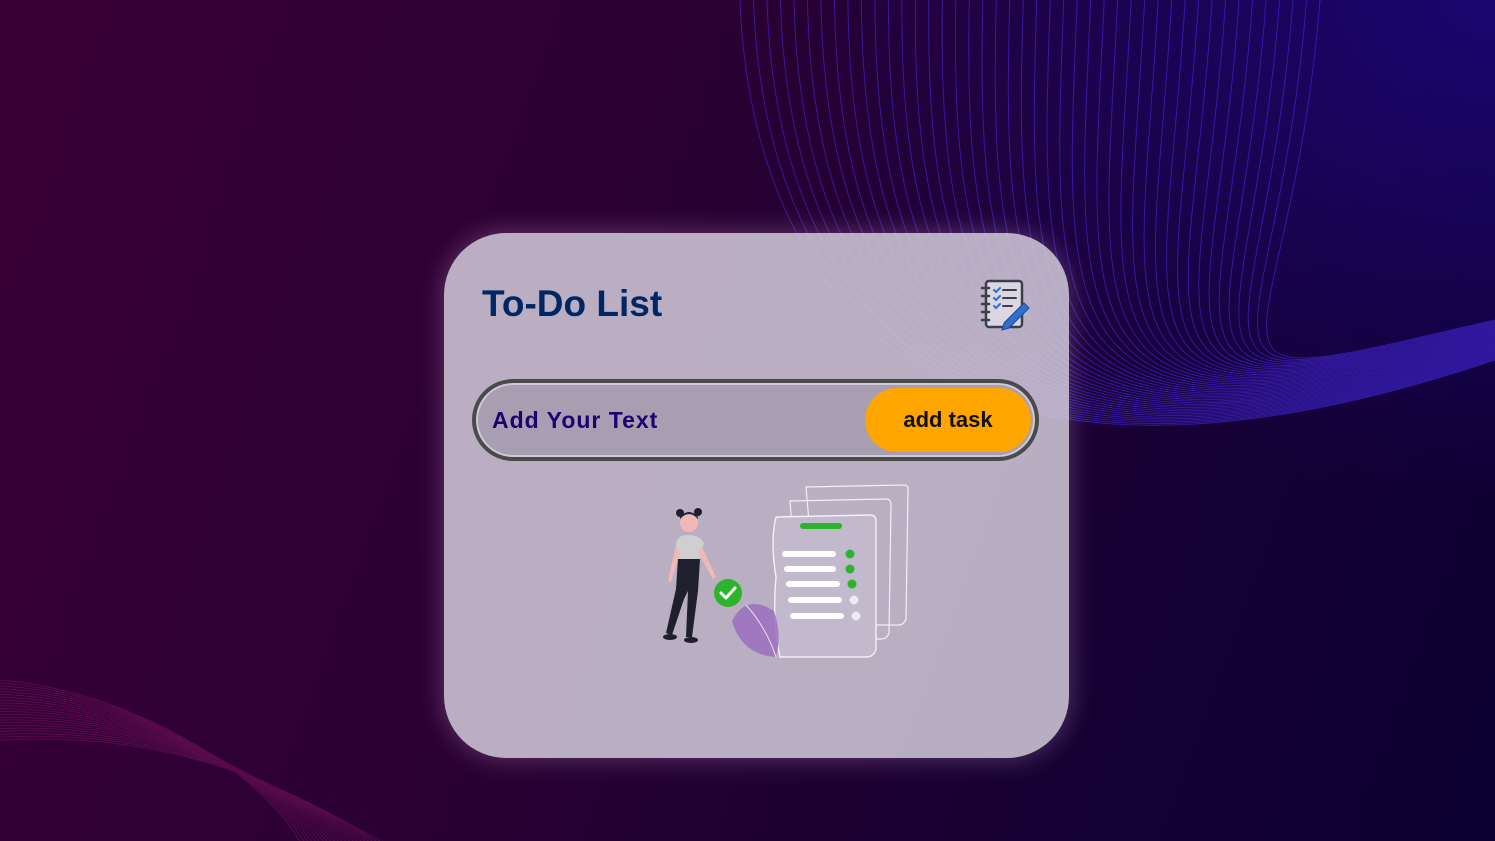 Image resolution: width=1495 pixels, height=841 pixels. What do you see at coordinates (786, 571) in the screenshot?
I see `woman-with-checklist-illustration` at bounding box center [786, 571].